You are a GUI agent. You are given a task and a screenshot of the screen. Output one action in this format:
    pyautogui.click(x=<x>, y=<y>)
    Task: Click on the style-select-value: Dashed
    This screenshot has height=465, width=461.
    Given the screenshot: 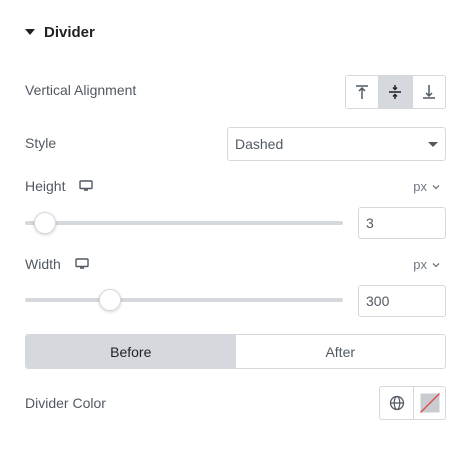 What is the action you would take?
    pyautogui.click(x=259, y=144)
    